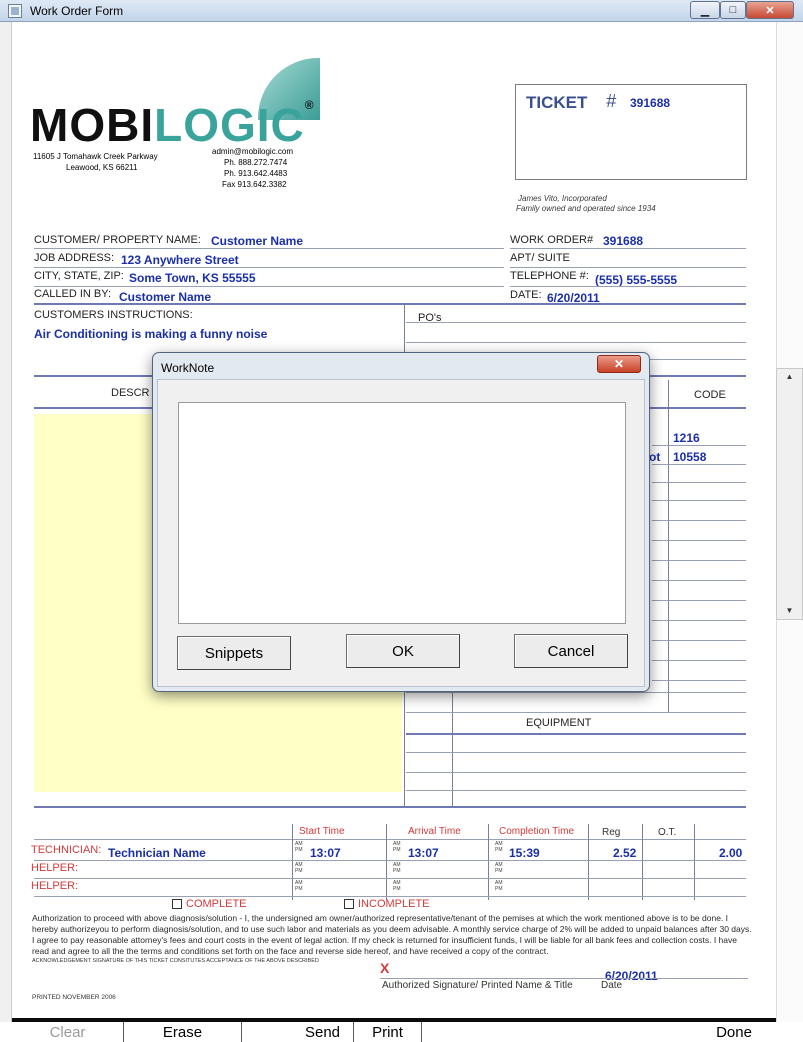 The image size is (803, 1042). Describe the element at coordinates (789, 494) in the screenshot. I see `vertical-scrollbar: ▲ ▼` at that location.